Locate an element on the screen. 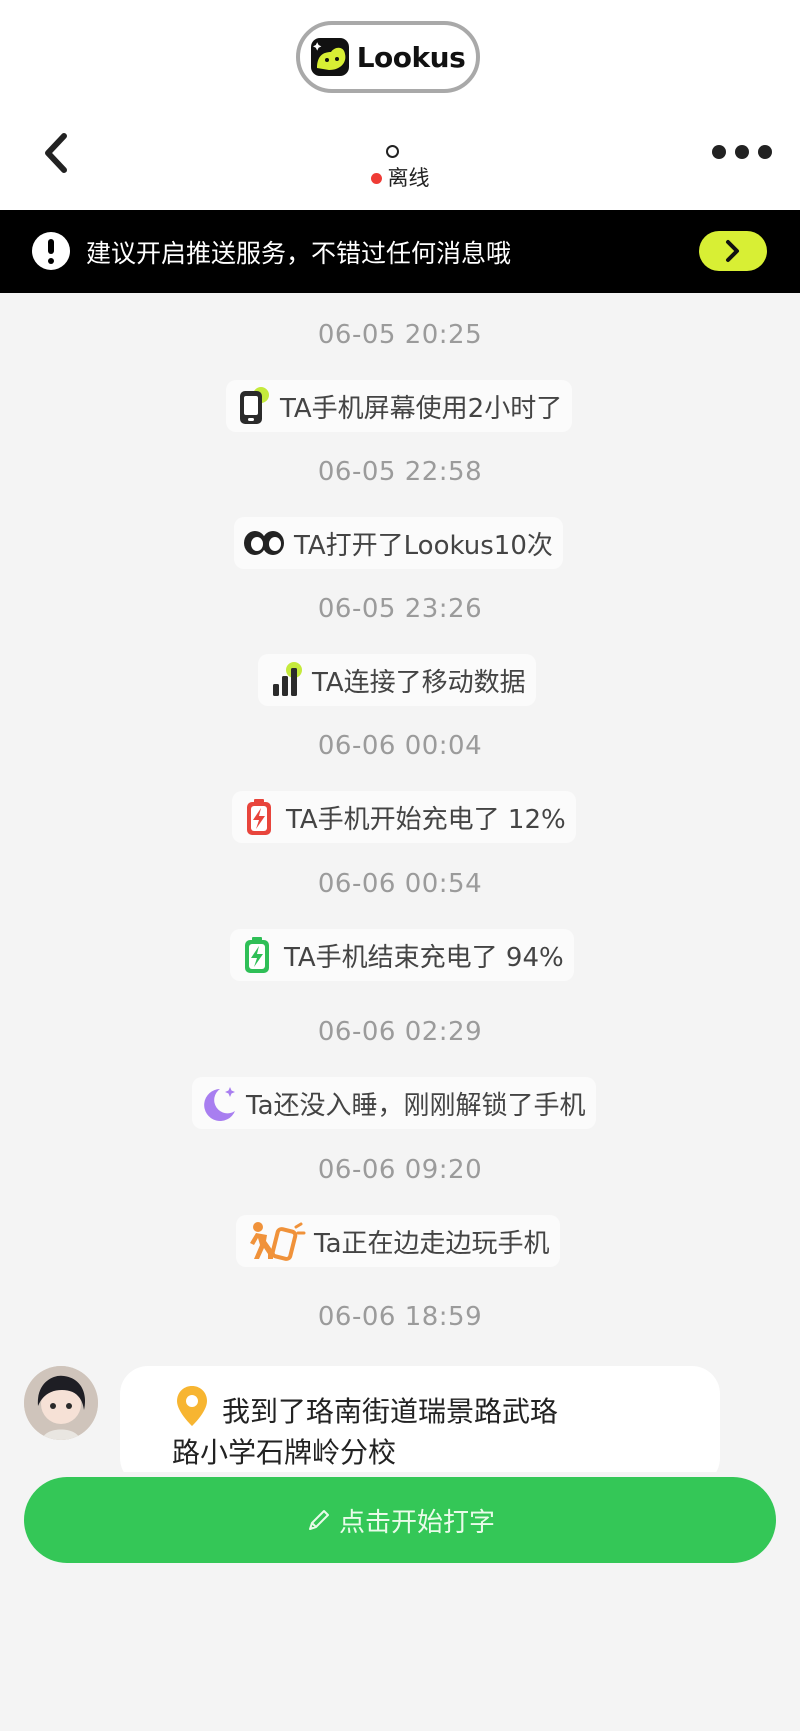 The image size is (800, 1731). banner-text: 建议开启推送服务，不错过任何消息哦 is located at coordinates (299, 253).